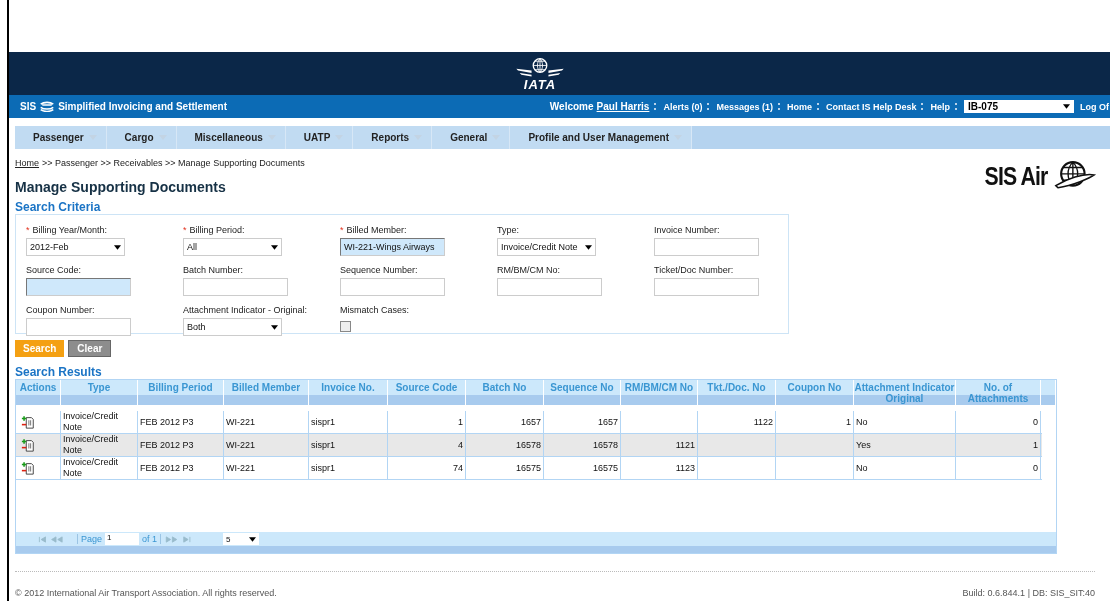 The height and width of the screenshot is (601, 1110). I want to click on table-cell: 74, so click(458, 468).